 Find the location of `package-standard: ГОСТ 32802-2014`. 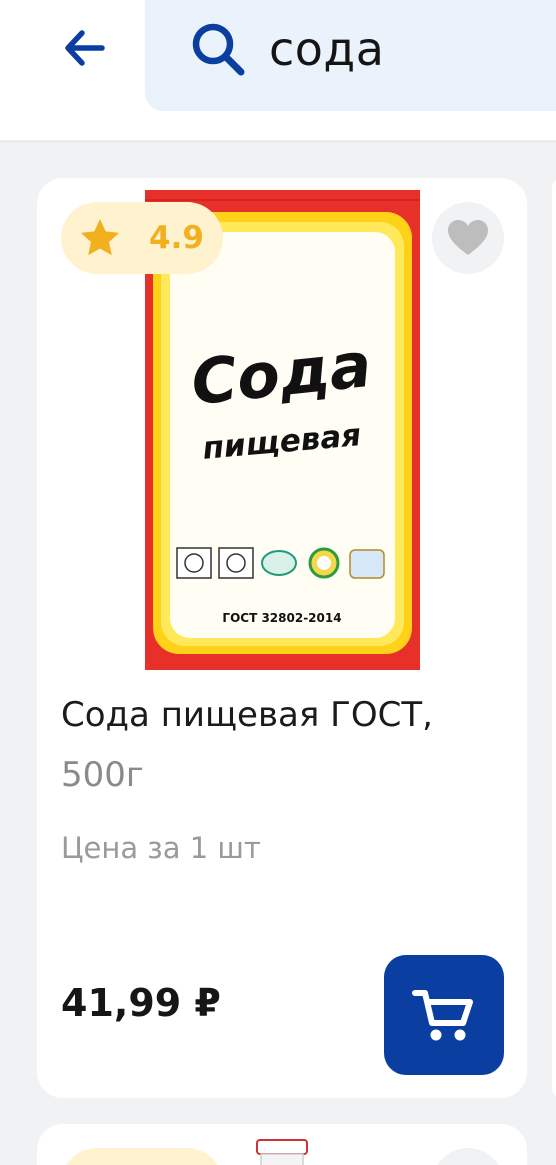

package-standard: ГОСТ 32802-2014 is located at coordinates (281, 618).